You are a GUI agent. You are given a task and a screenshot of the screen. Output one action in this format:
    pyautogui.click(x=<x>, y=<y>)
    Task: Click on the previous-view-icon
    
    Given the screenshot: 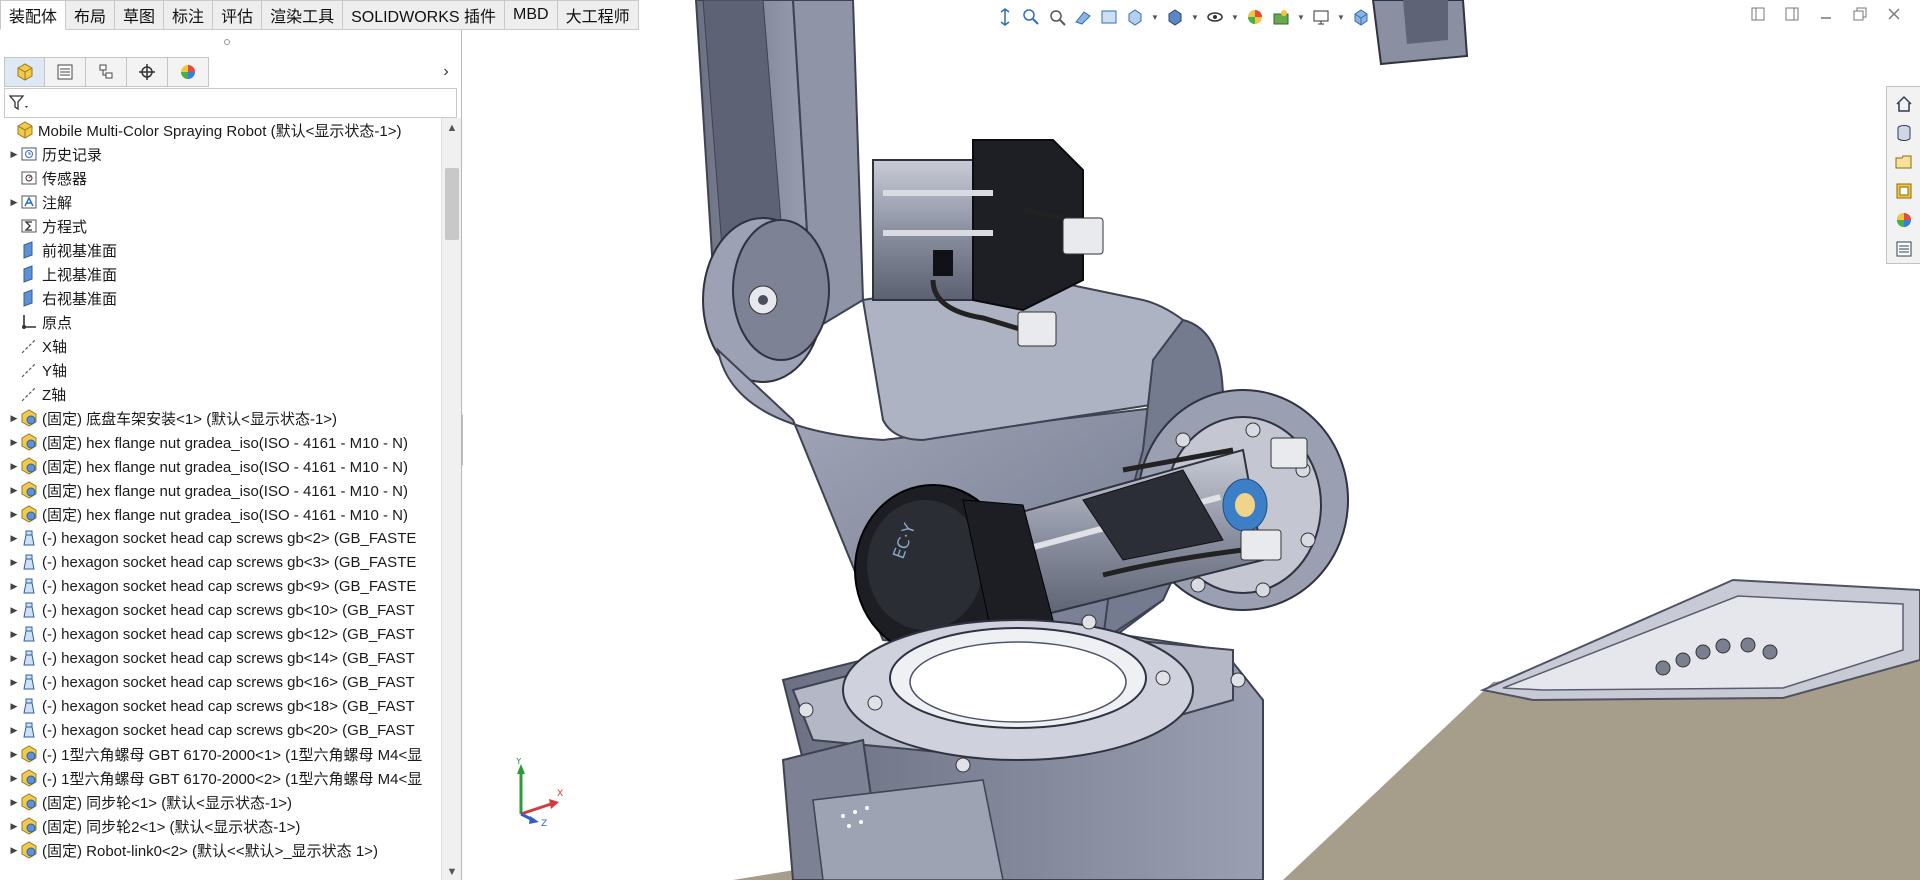 What is the action you would take?
    pyautogui.click(x=1057, y=17)
    